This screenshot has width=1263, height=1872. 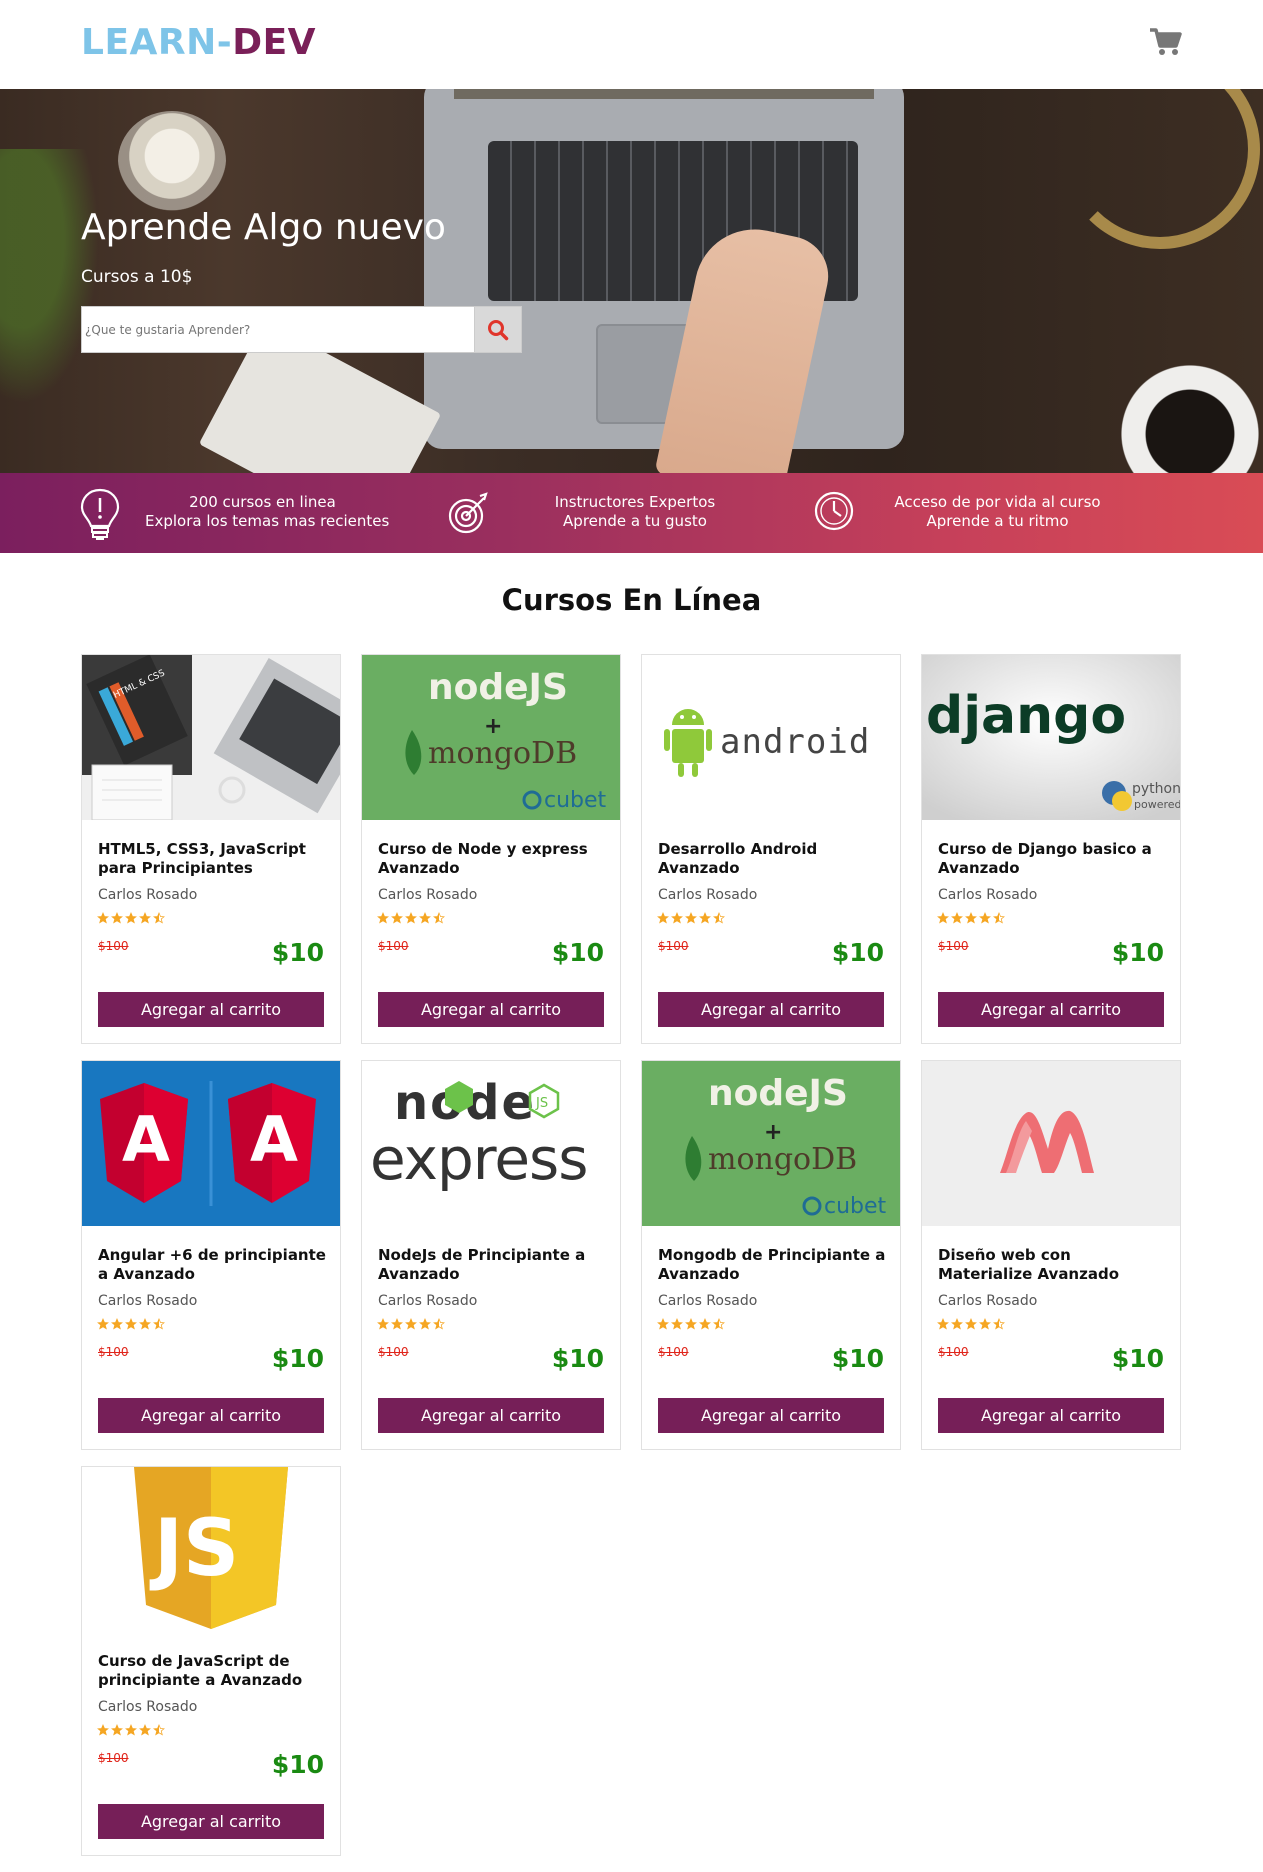 What do you see at coordinates (635, 502) in the screenshot?
I see `feature-instructors-line1: Instructores Expertos` at bounding box center [635, 502].